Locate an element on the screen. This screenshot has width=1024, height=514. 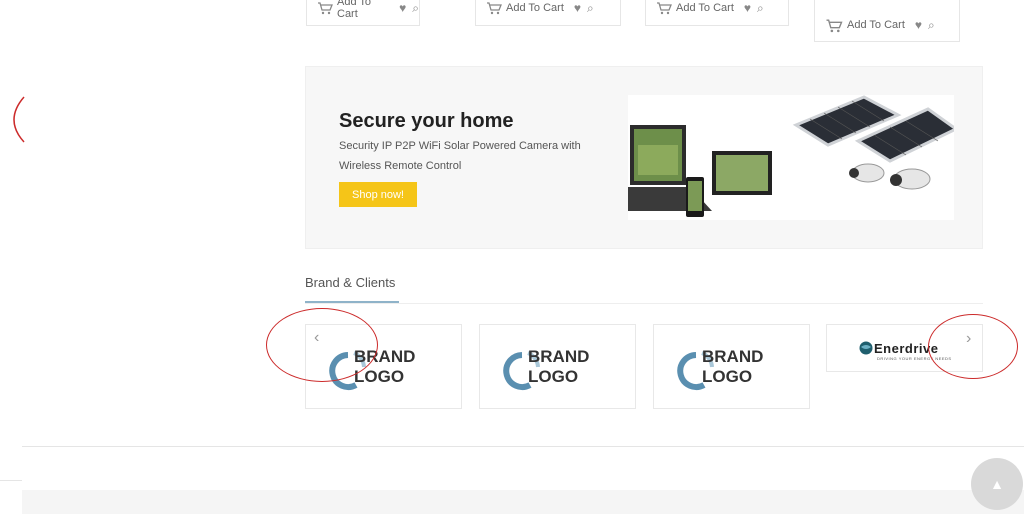
scroll-to-top-button: ▲ is located at coordinates (997, 484).